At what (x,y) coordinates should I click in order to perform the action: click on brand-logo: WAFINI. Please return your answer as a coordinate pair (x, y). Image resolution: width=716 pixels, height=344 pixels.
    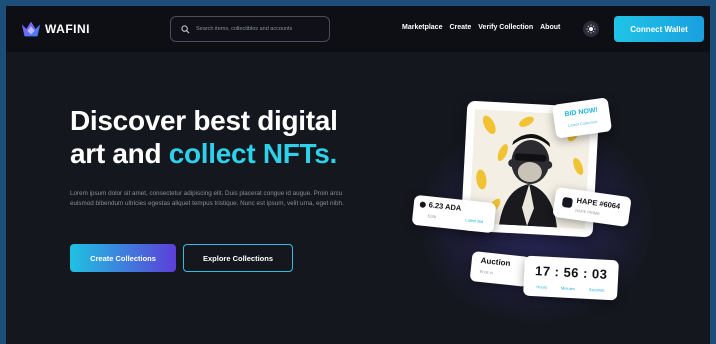
    Looking at the image, I should click on (55, 29).